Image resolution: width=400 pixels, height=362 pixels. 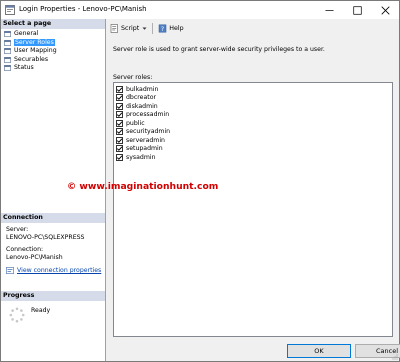 I want to click on role-label: setupadmin, so click(x=144, y=149).